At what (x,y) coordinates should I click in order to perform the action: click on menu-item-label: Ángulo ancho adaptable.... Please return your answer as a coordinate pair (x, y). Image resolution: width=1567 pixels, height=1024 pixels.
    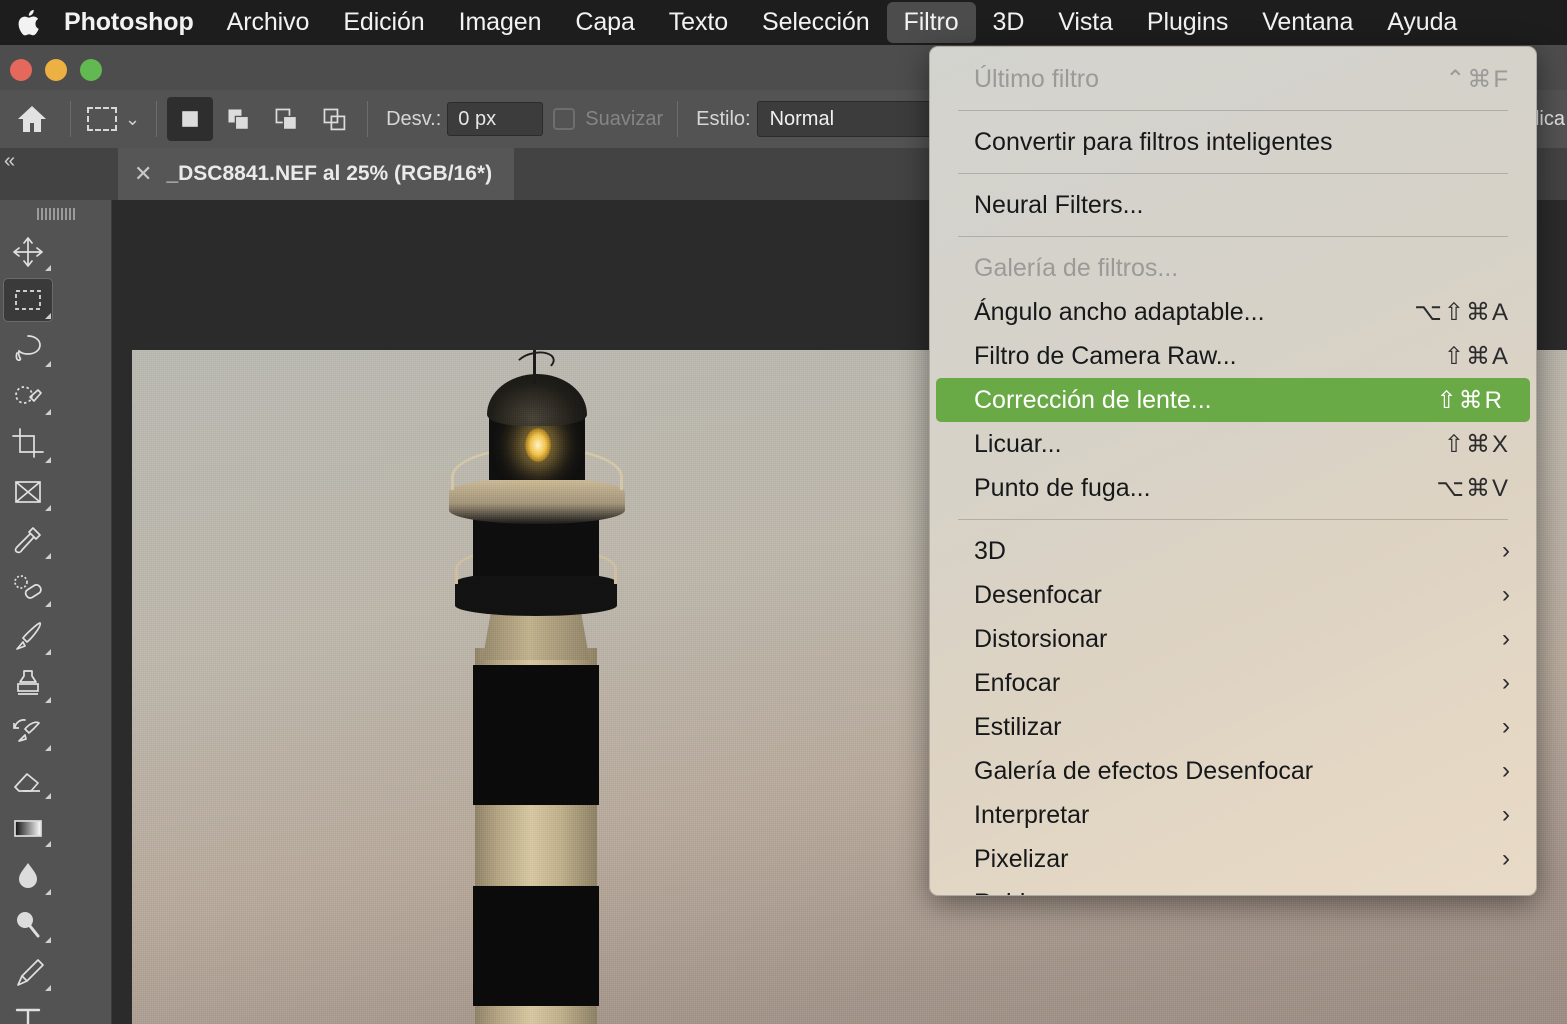
    Looking at the image, I should click on (1119, 311).